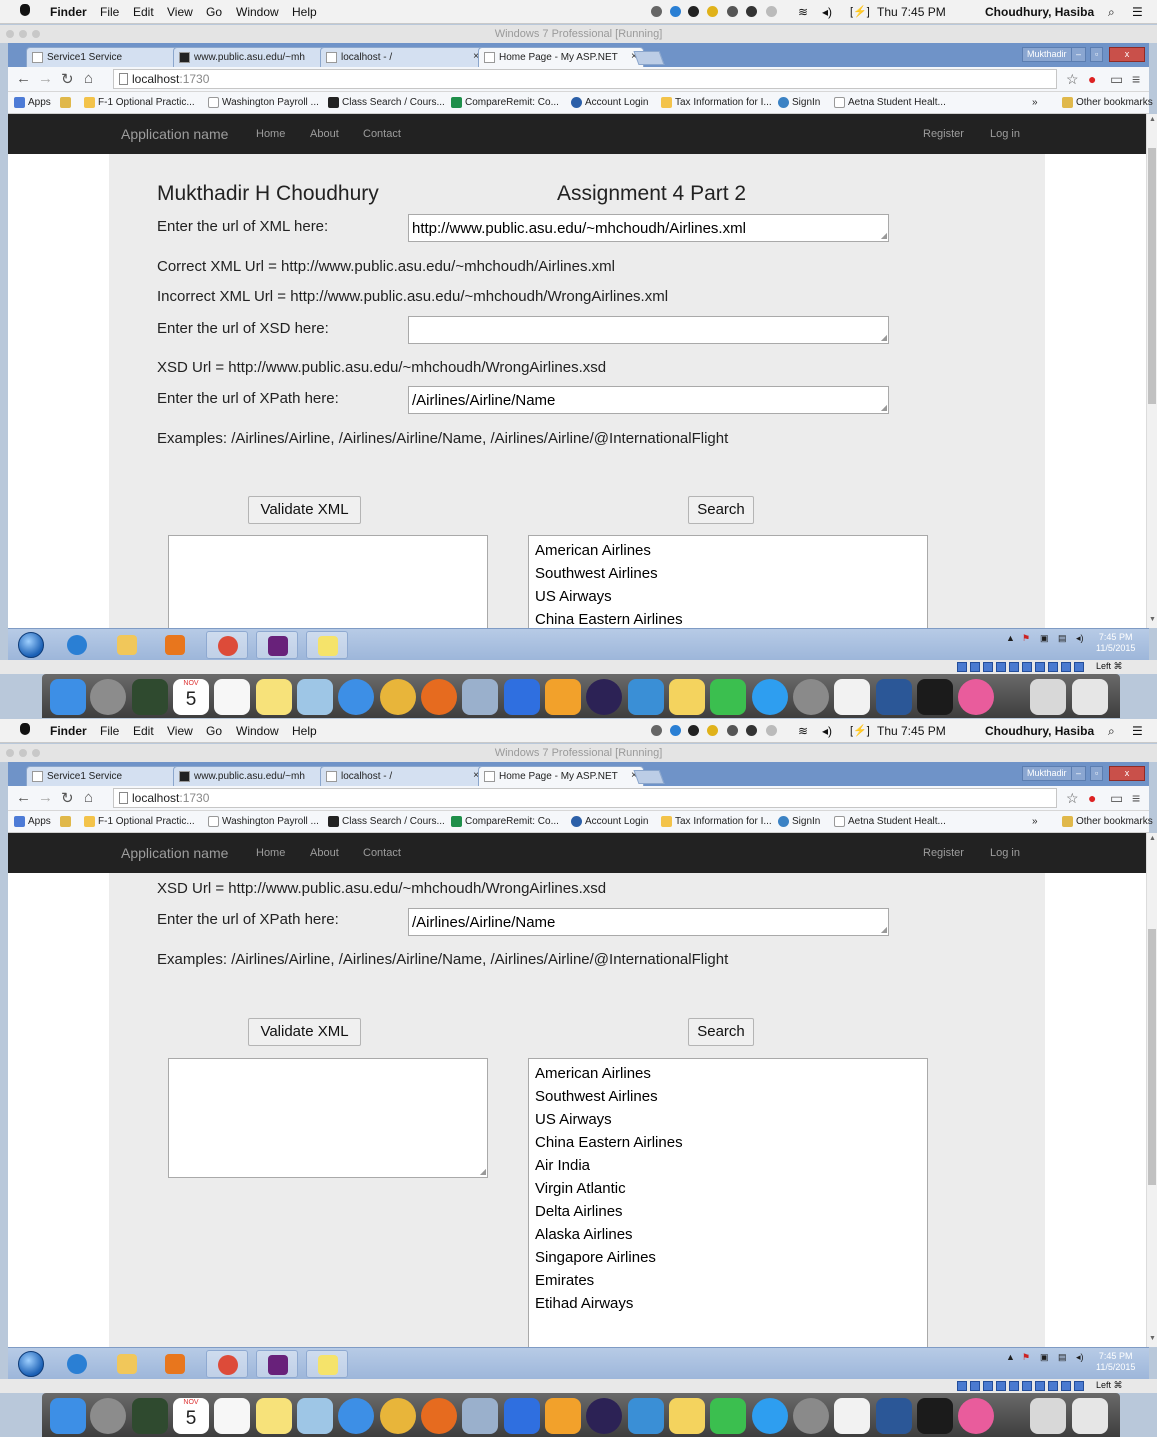  I want to click on bookmark-signin: SignIn, so click(799, 102).